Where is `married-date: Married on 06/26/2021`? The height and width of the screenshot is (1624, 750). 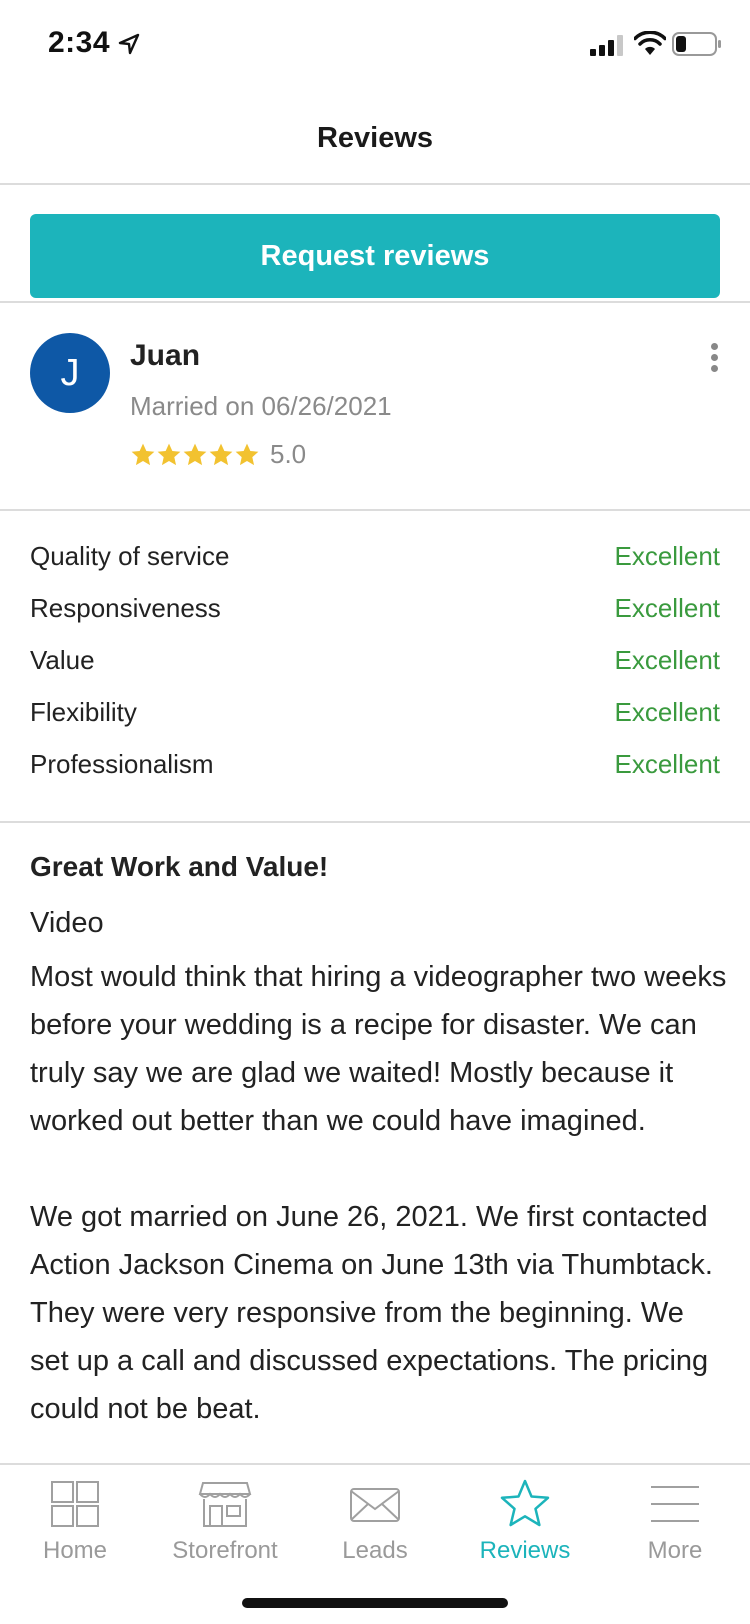 married-date: Married on 06/26/2021 is located at coordinates (261, 406).